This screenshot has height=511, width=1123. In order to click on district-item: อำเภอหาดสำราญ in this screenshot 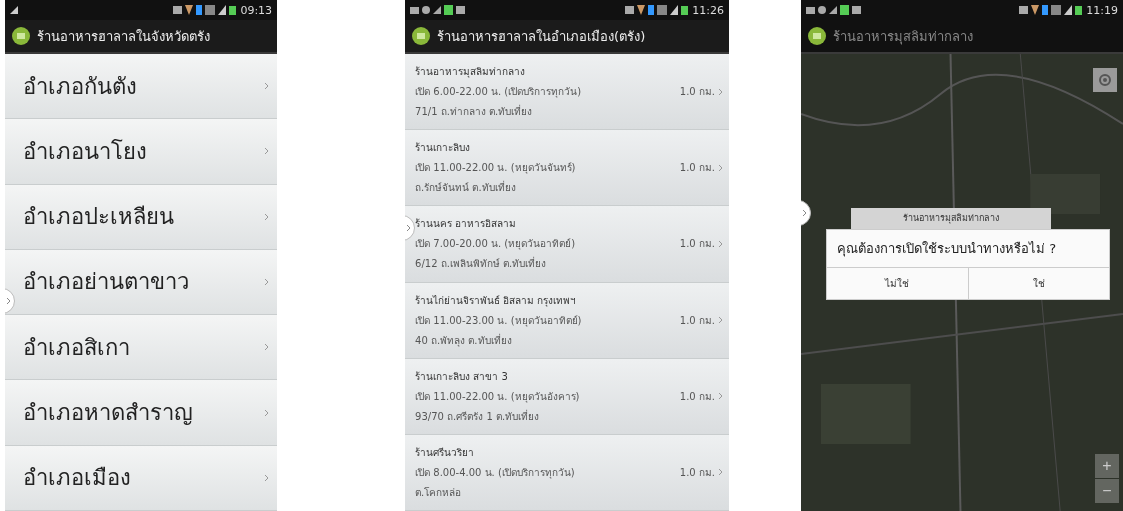, I will do `click(141, 413)`.